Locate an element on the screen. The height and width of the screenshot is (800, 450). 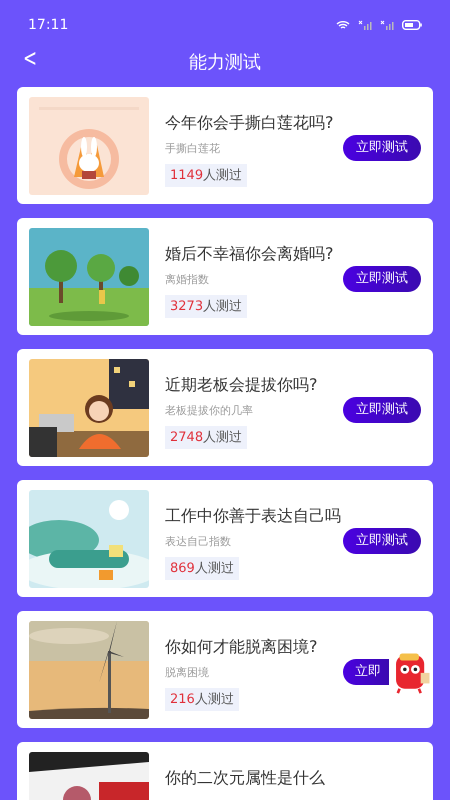
test-card: 工作中你善于表达自己吗 表达自己指数 869人测过 立即测试 is located at coordinates (225, 538).